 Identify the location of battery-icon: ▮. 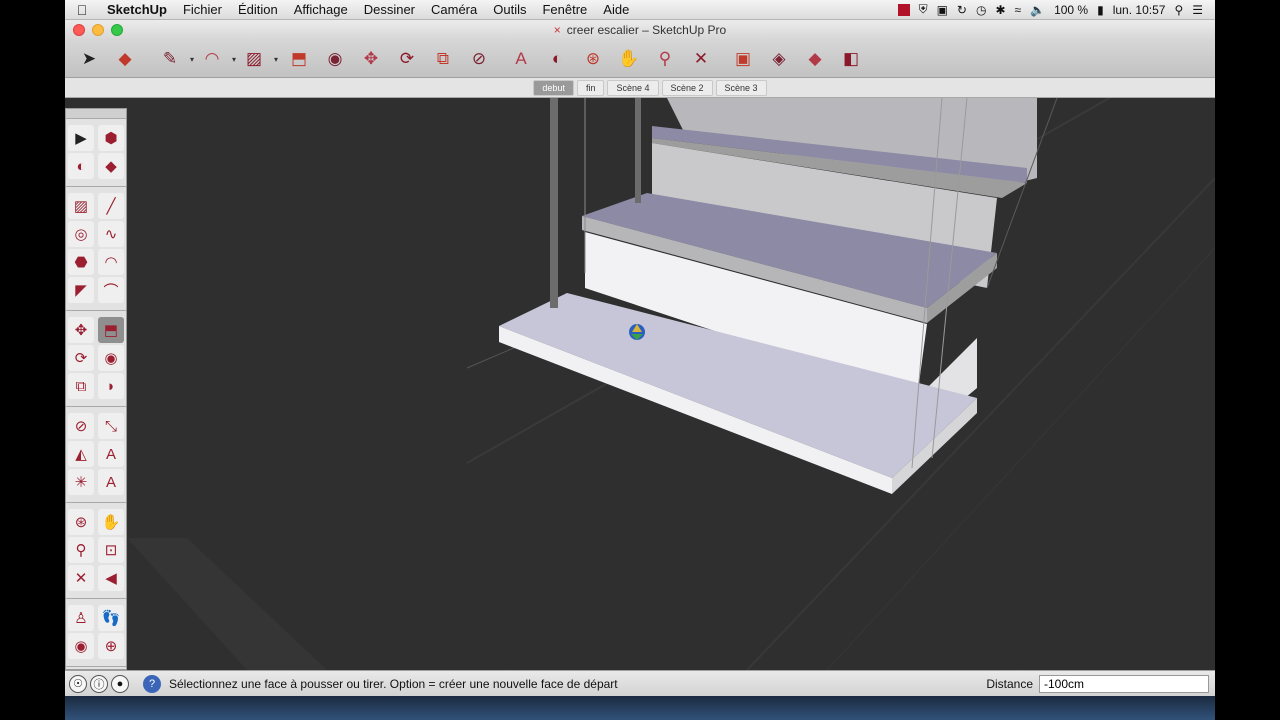
(1100, 10).